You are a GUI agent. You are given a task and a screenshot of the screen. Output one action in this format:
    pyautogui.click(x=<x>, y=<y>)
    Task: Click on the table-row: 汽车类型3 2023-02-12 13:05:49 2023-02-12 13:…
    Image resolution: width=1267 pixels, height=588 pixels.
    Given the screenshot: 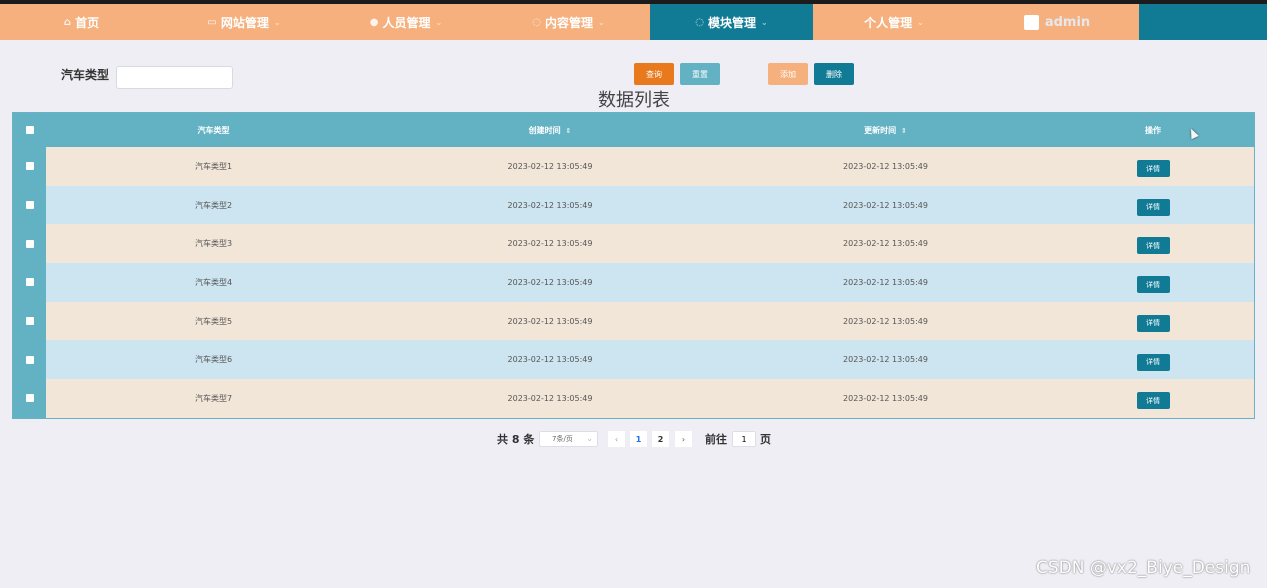 What is the action you would take?
    pyautogui.click(x=633, y=244)
    